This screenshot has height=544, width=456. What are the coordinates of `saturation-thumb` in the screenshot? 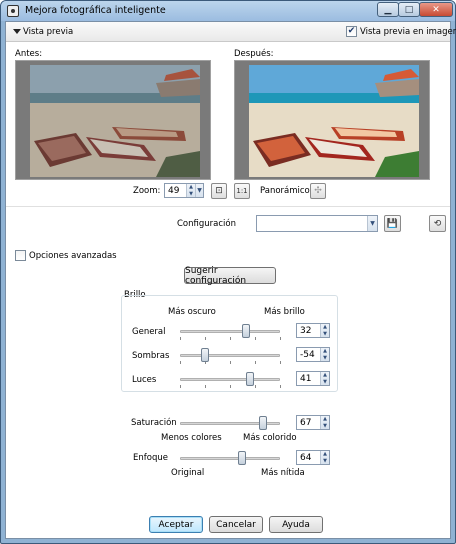 It's located at (263, 423).